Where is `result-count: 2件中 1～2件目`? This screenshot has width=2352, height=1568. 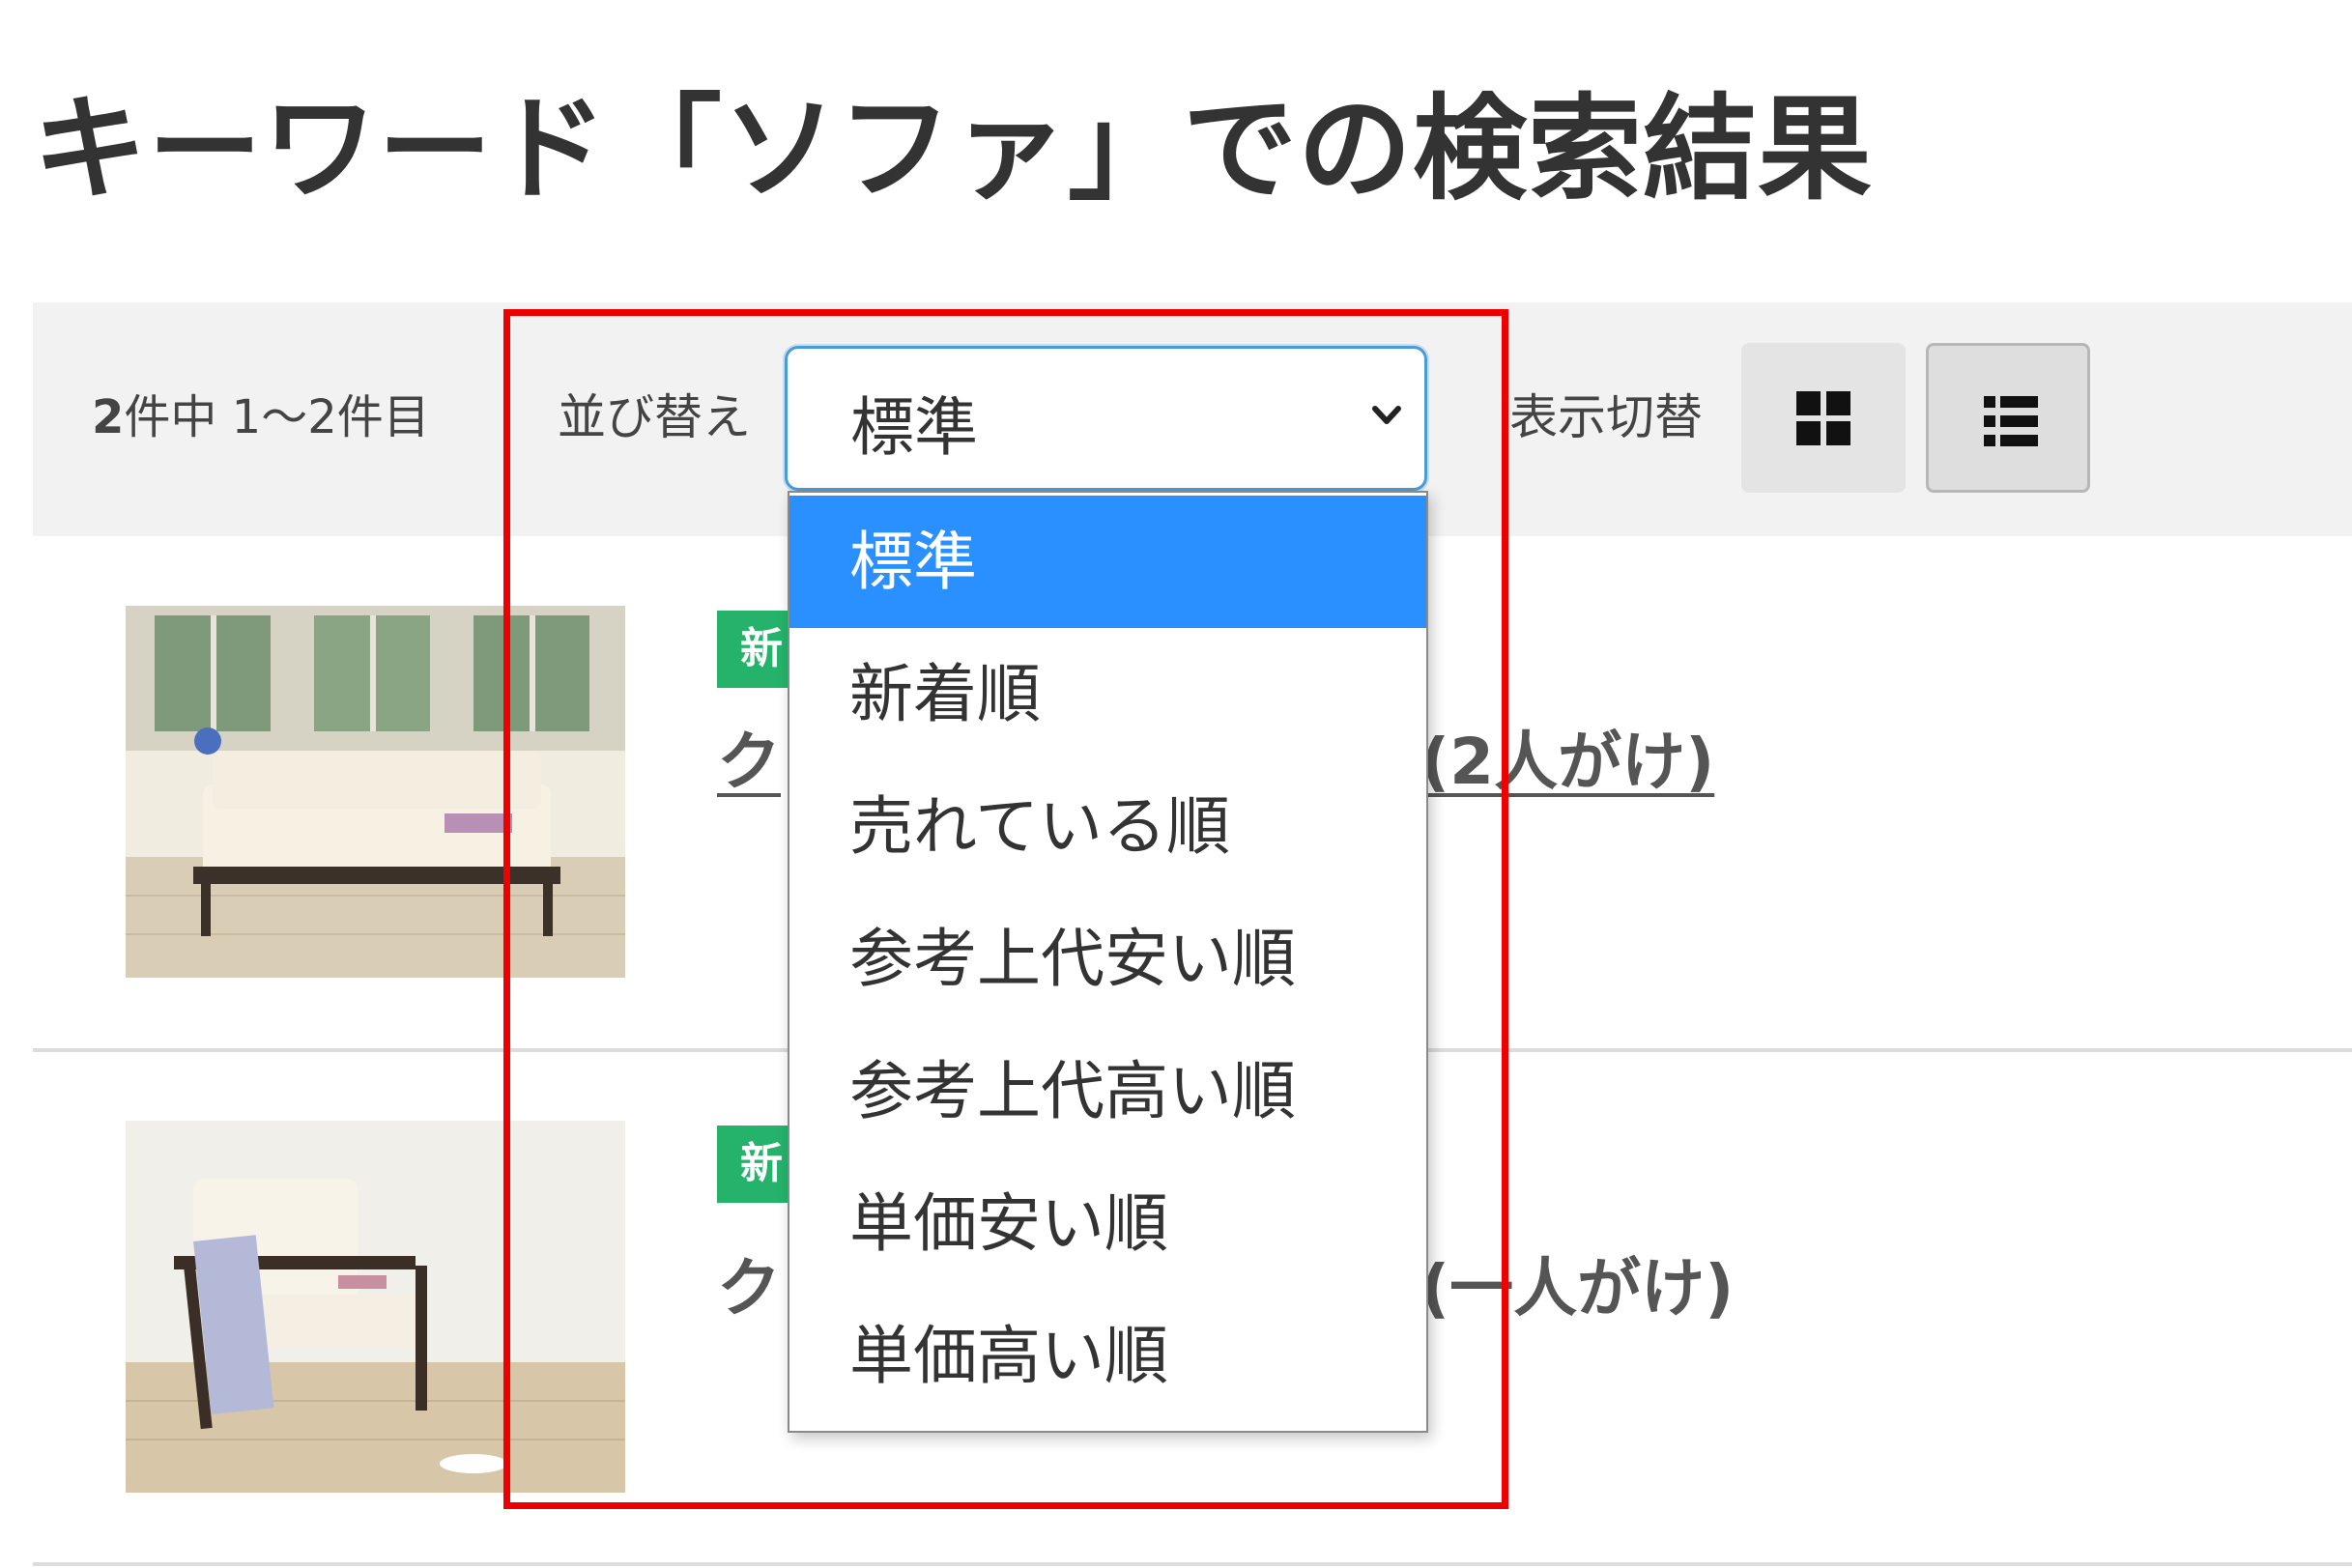
result-count: 2件中 1～2件目 is located at coordinates (261, 412).